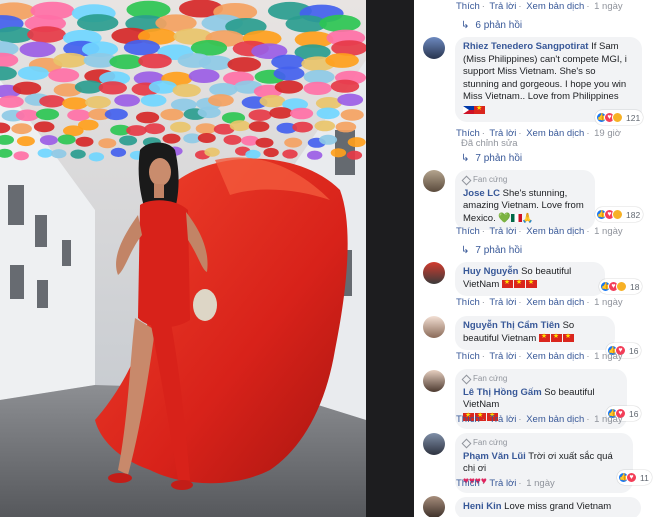 This screenshot has height=517, width=665. Describe the element at coordinates (535, 333) in the screenshot. I see `comment-bubble: Nguyễn Thị Cẩm Tiên So beautiful Vietnam` at that location.